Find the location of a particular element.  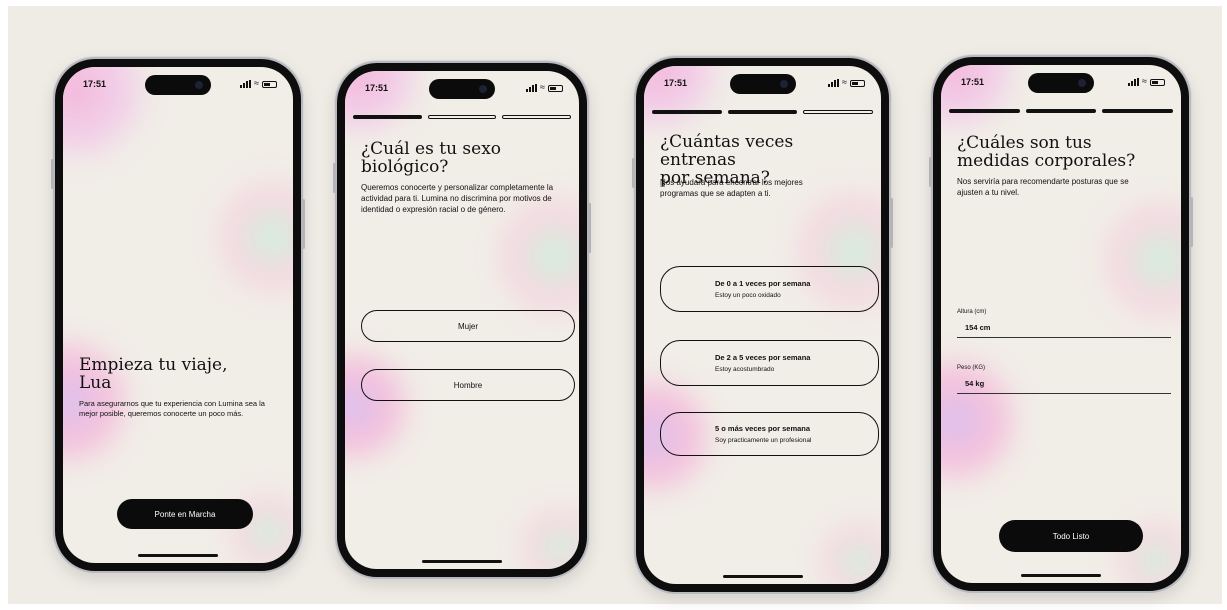

option-label: De 2 a 5 veces por semana is located at coordinates (763, 357).